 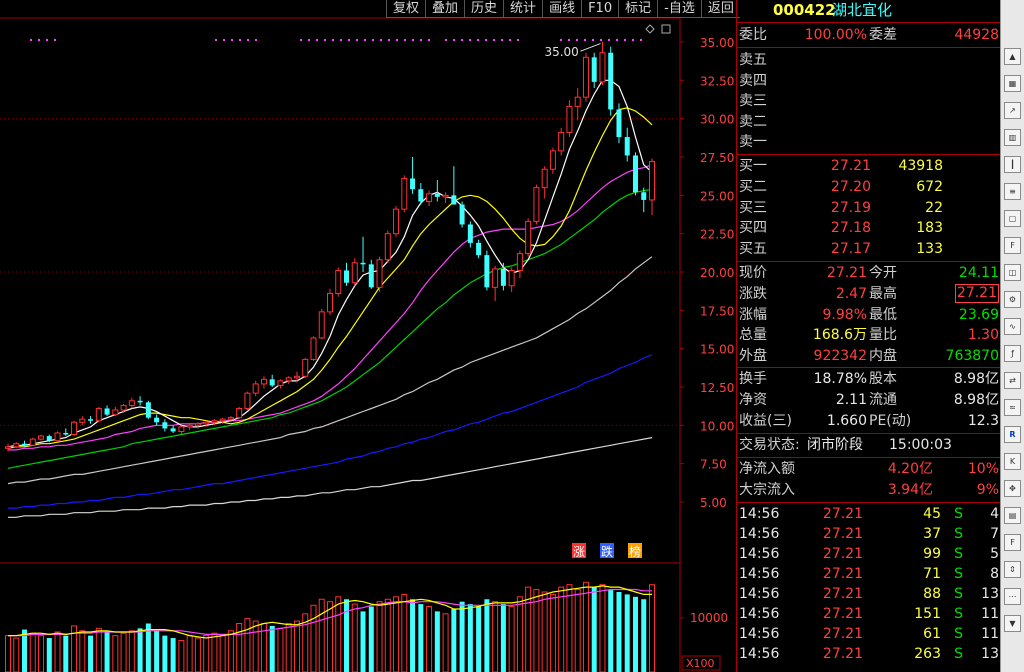 What do you see at coordinates (717, 426) in the screenshot?
I see `y-tick-label: 10.00` at bounding box center [717, 426].